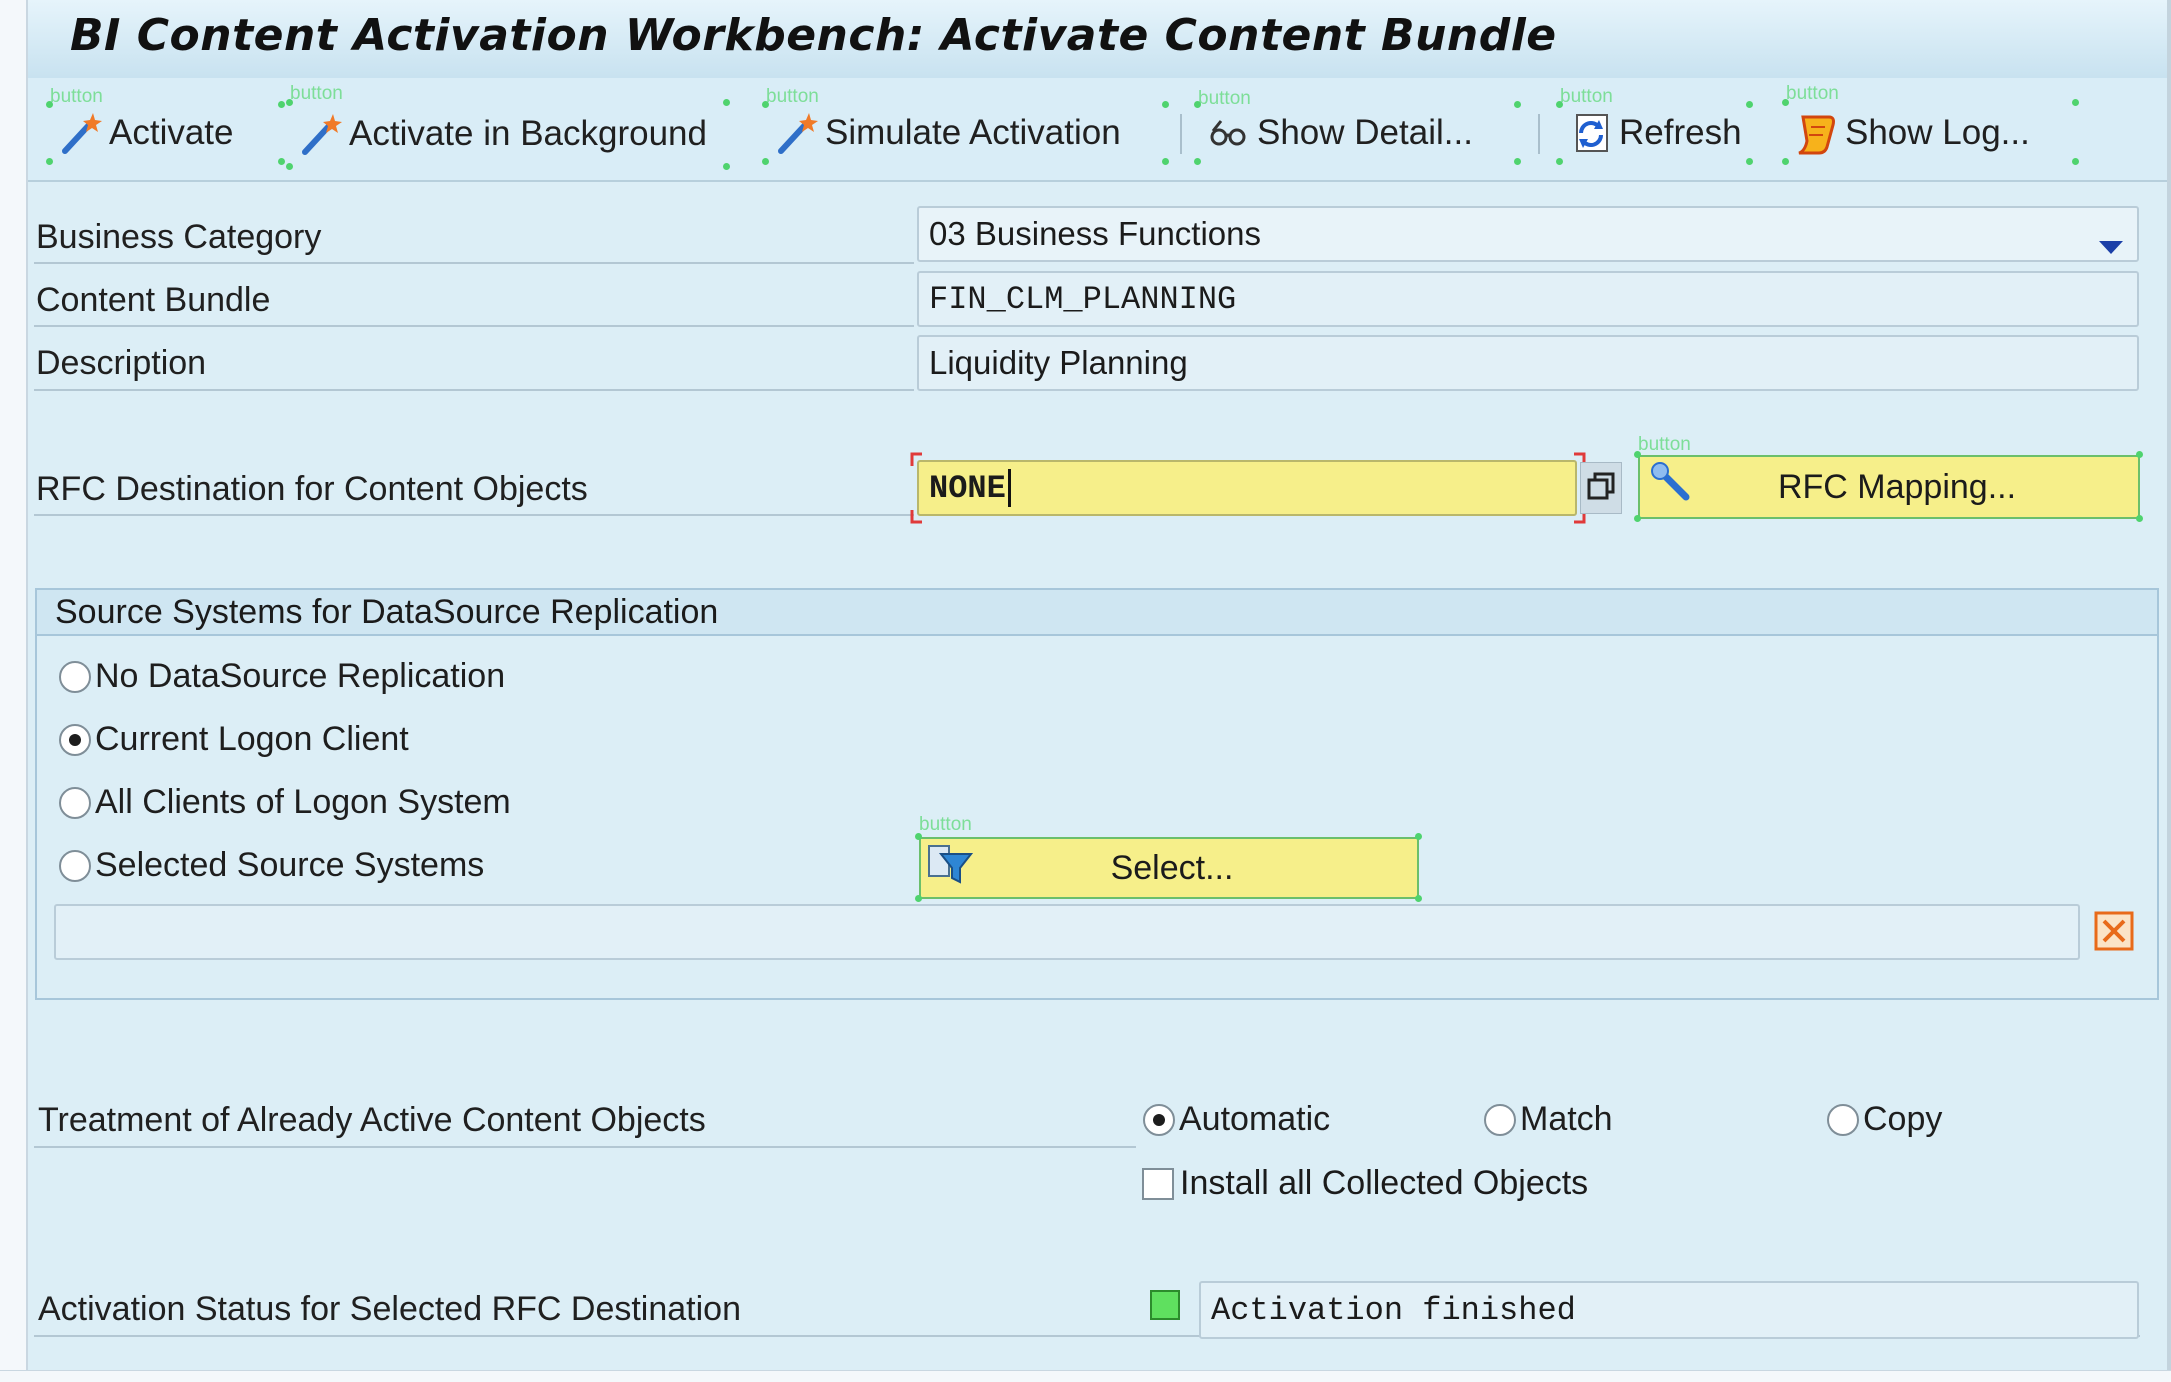 This screenshot has height=1382, width=2171. What do you see at coordinates (1528, 234) in the screenshot?
I see `business-category-dropdown: 03 Business Functions` at bounding box center [1528, 234].